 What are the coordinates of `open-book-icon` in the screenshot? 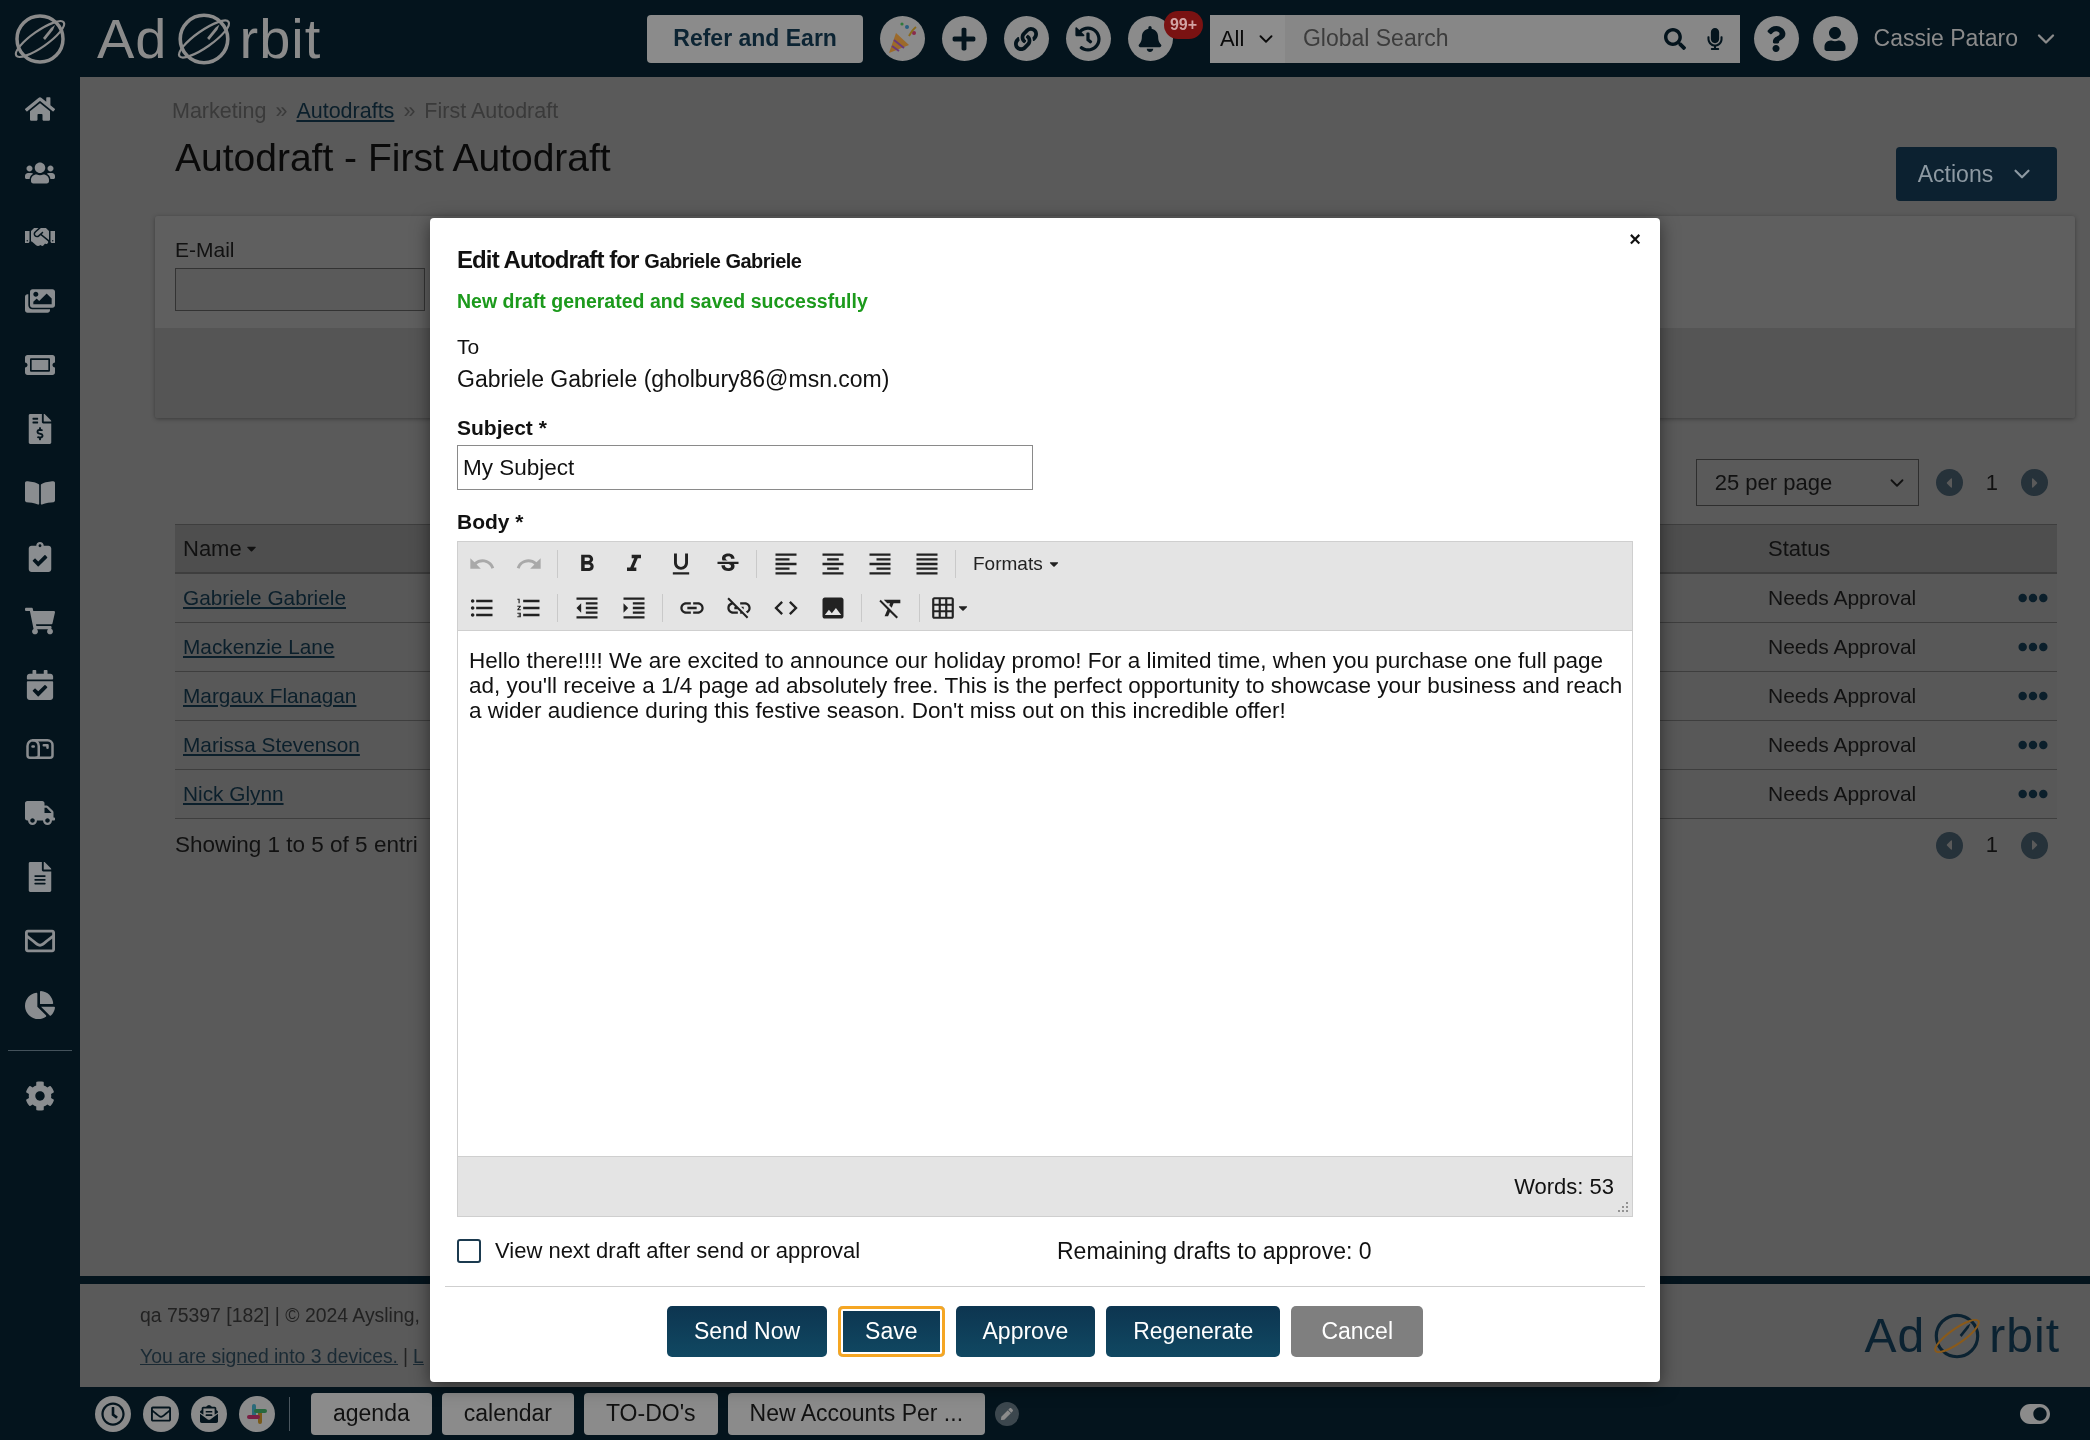 It's located at (40, 493).